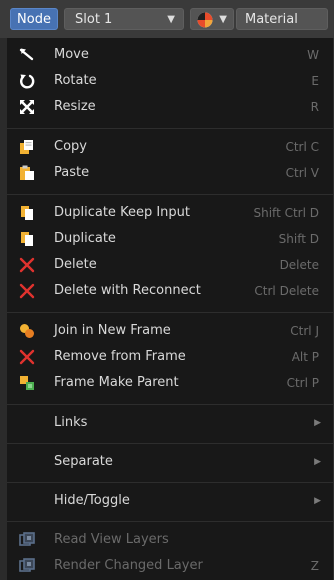 This screenshot has width=334, height=580. I want to click on menu-item-frame-make-parent: Frame Make Parent Ctrl P, so click(170, 383).